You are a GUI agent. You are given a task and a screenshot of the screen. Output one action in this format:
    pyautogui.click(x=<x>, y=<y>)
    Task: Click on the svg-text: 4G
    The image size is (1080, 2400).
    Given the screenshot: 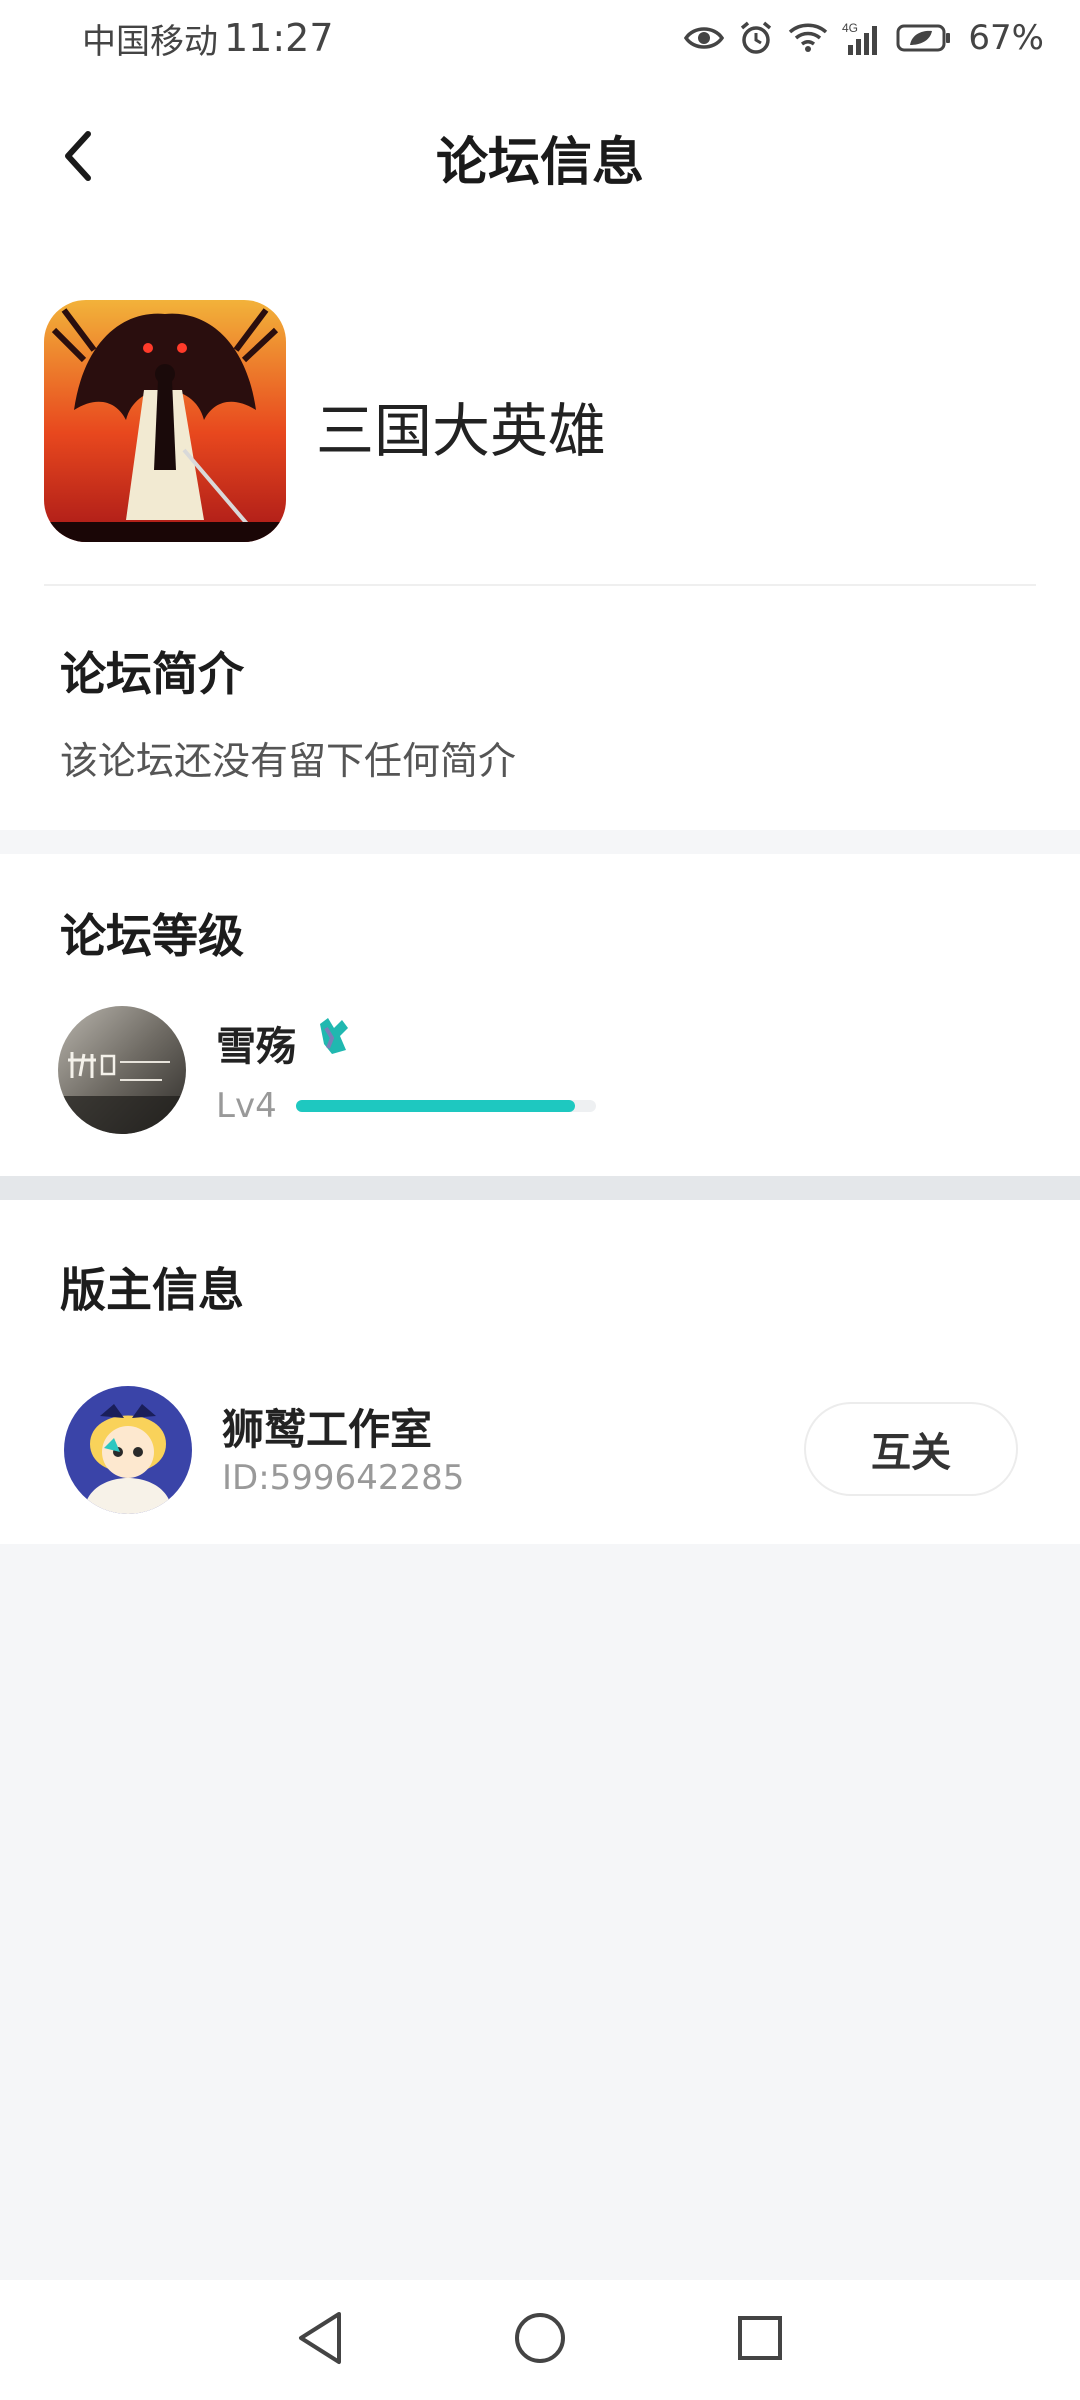 What is the action you would take?
    pyautogui.click(x=850, y=28)
    